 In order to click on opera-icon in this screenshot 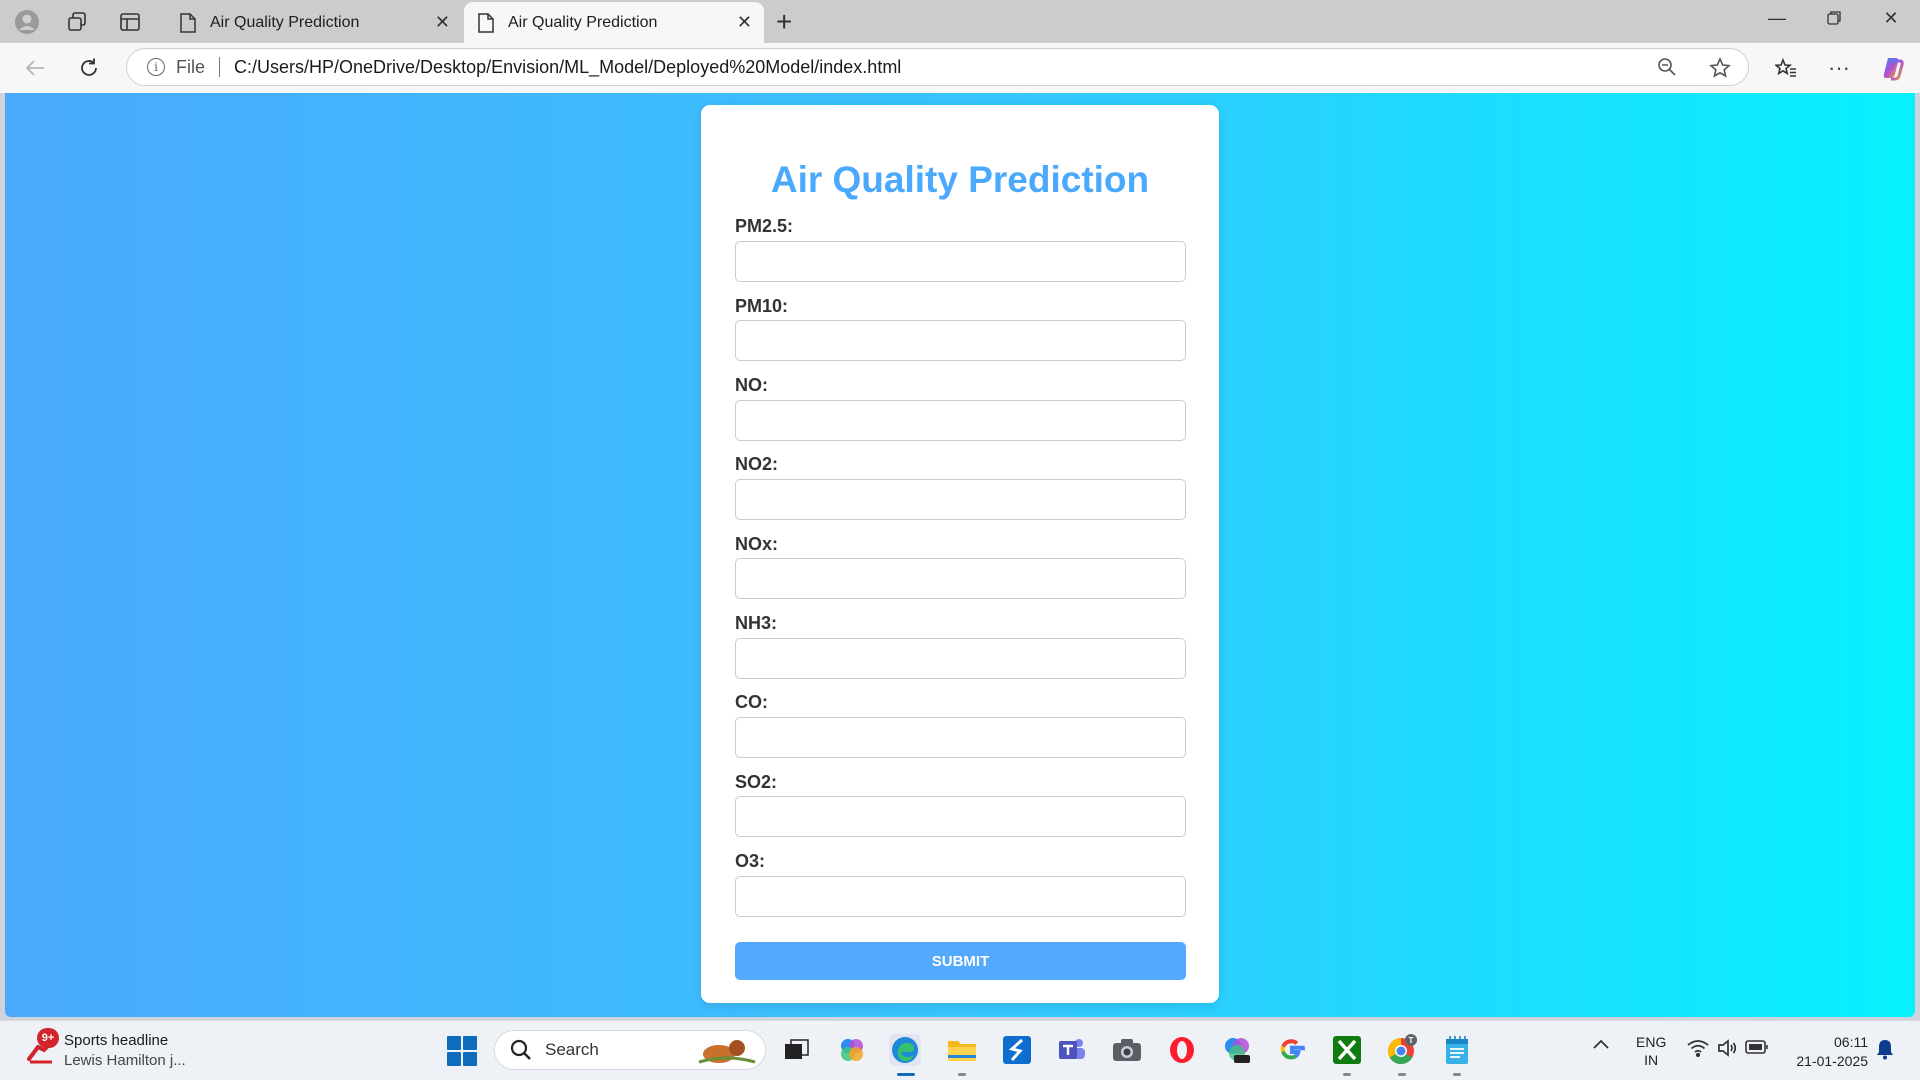, I will do `click(1182, 1050)`.